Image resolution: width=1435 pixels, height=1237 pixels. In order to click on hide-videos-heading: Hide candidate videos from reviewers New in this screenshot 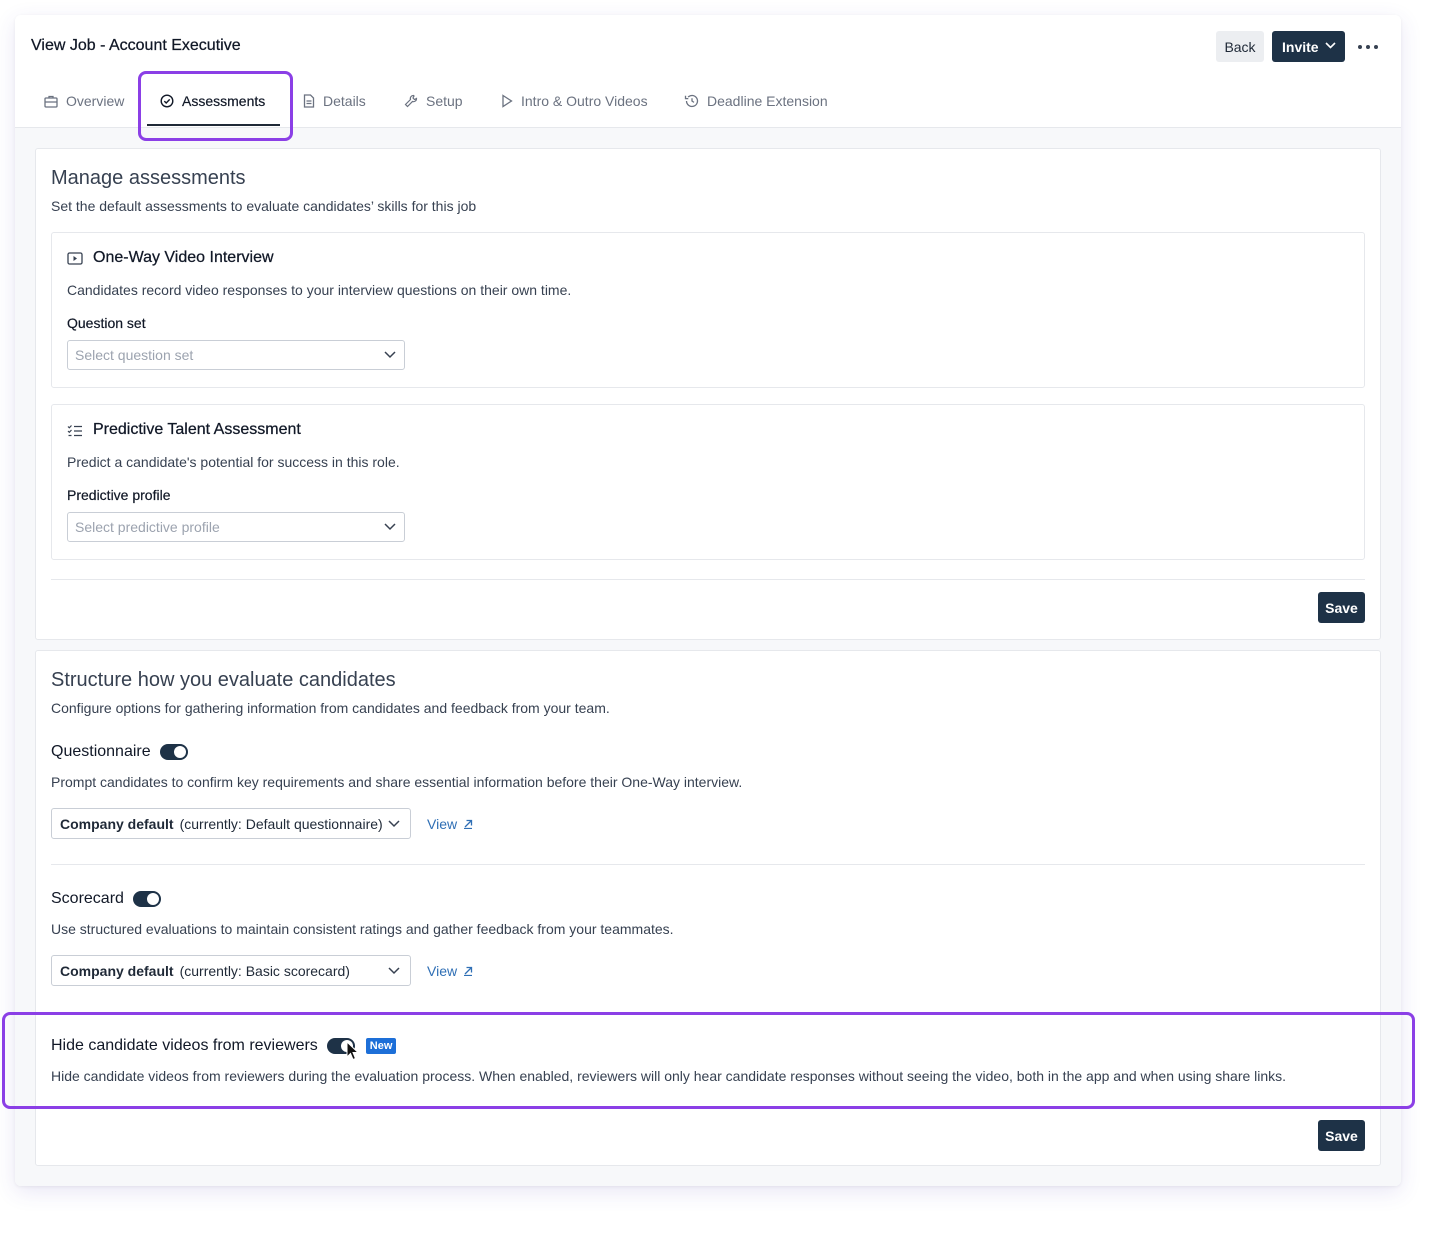, I will do `click(224, 1046)`.